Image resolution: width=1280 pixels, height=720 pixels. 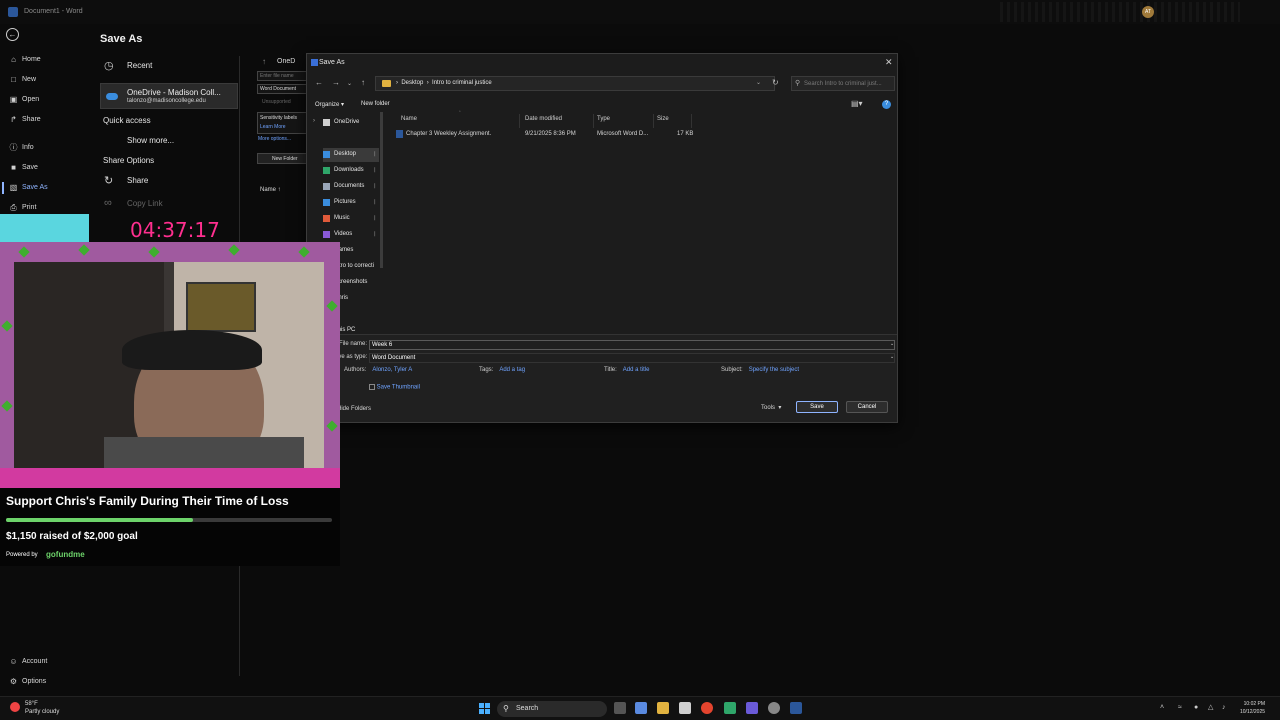 I want to click on column-name: Name, so click(x=409, y=119).